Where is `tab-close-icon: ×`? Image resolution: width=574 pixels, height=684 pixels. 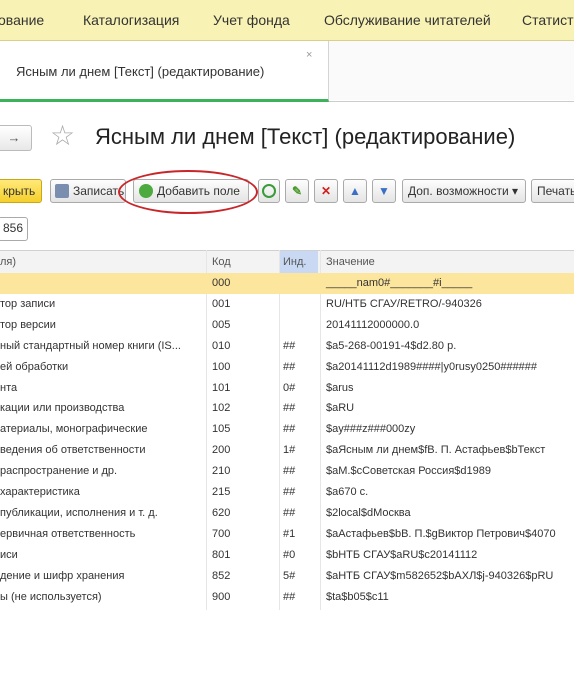
tab-close-icon: × is located at coordinates (309, 55).